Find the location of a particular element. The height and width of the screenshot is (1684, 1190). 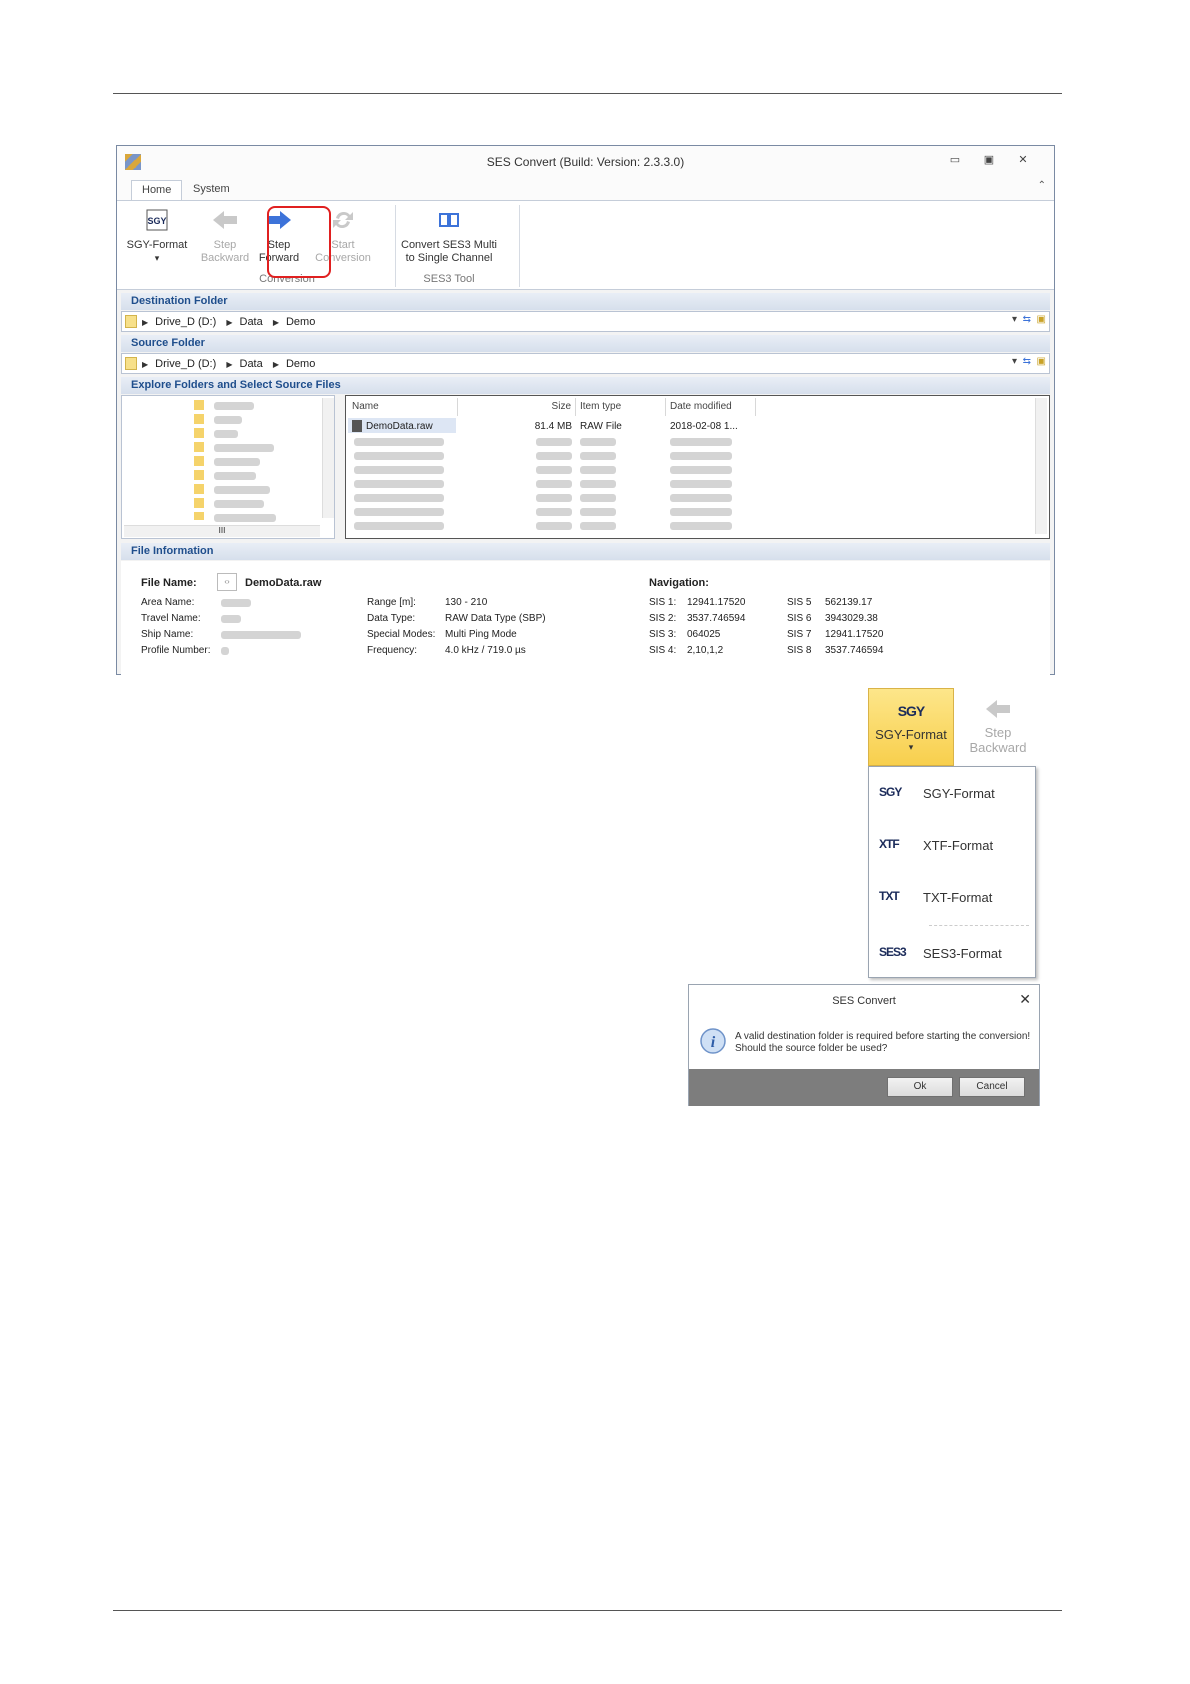

frequency-value: 4.0 kHz / 719.0 µs is located at coordinates (485, 650).